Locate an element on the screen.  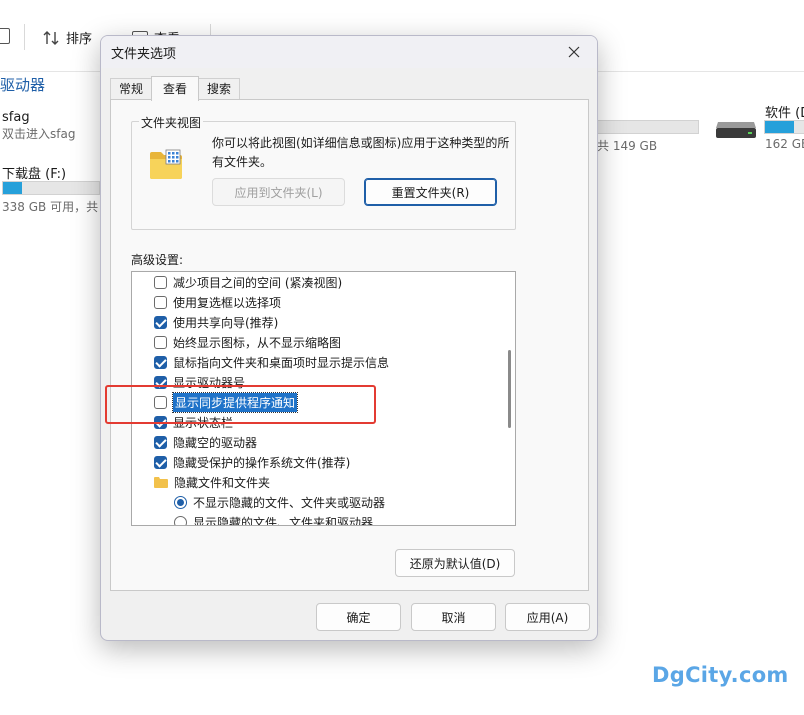
list-item: 不显示隐藏的文件、文件夹或驱动器 is located at coordinates (279, 502).